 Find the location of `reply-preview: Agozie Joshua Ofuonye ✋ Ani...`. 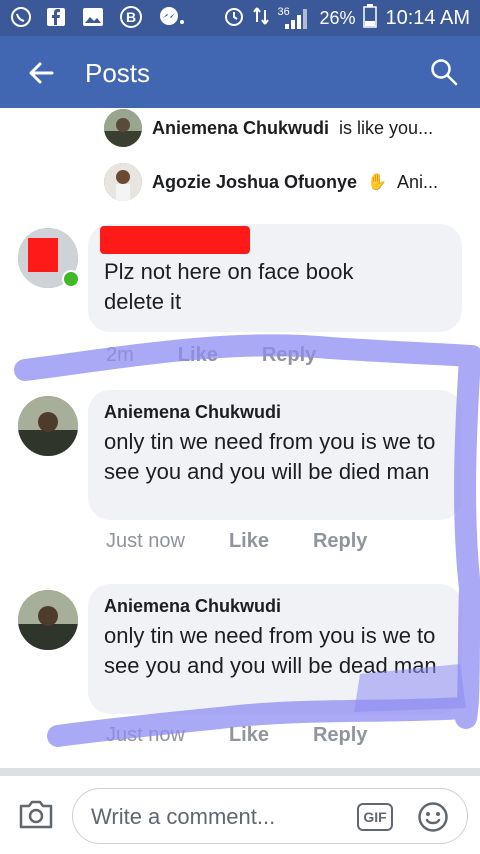

reply-preview: Agozie Joshua Ofuonye ✋ Ani... is located at coordinates (271, 182).